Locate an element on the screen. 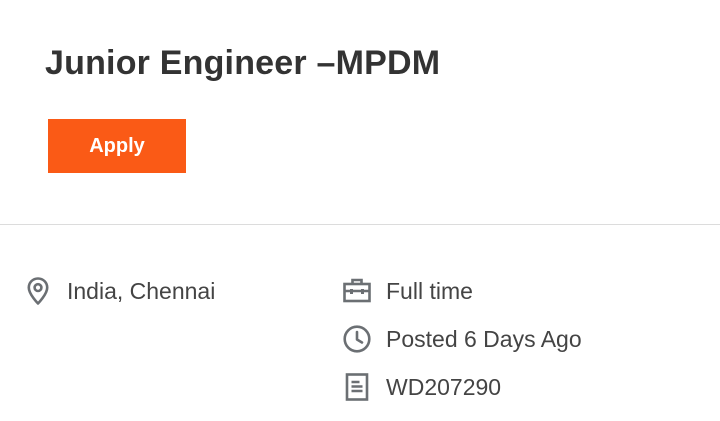 The height and width of the screenshot is (421, 720). time-type-detail: Full time is located at coordinates (407, 291).